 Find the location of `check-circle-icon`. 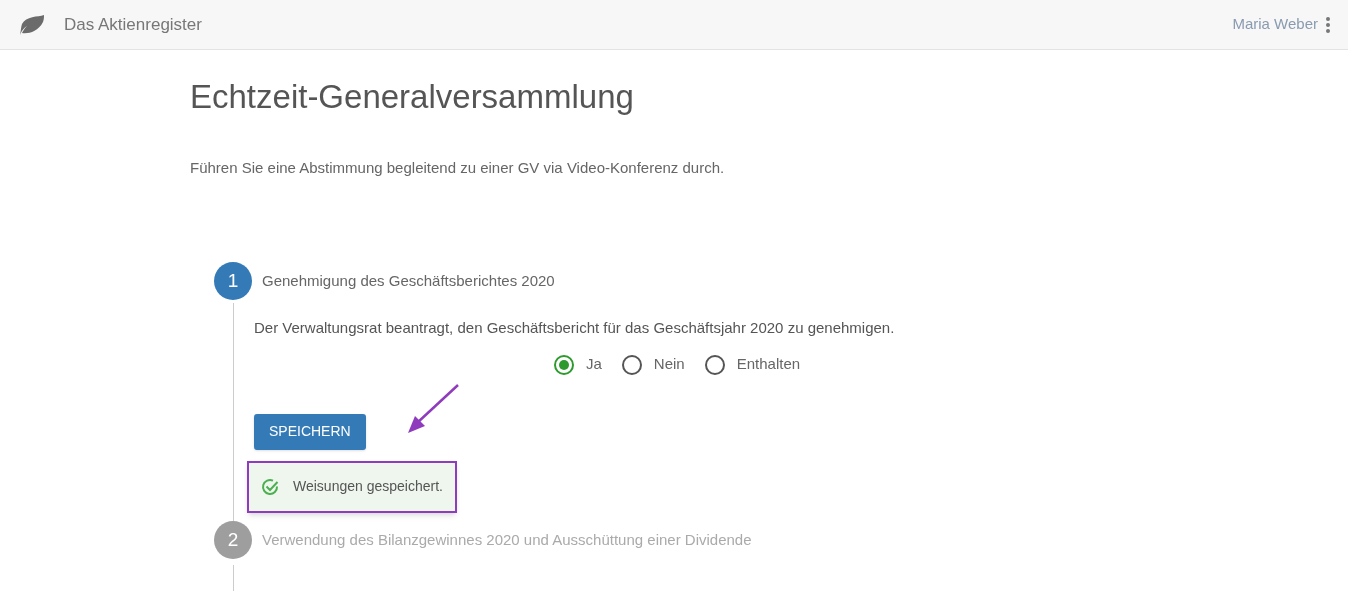

check-circle-icon is located at coordinates (270, 486).